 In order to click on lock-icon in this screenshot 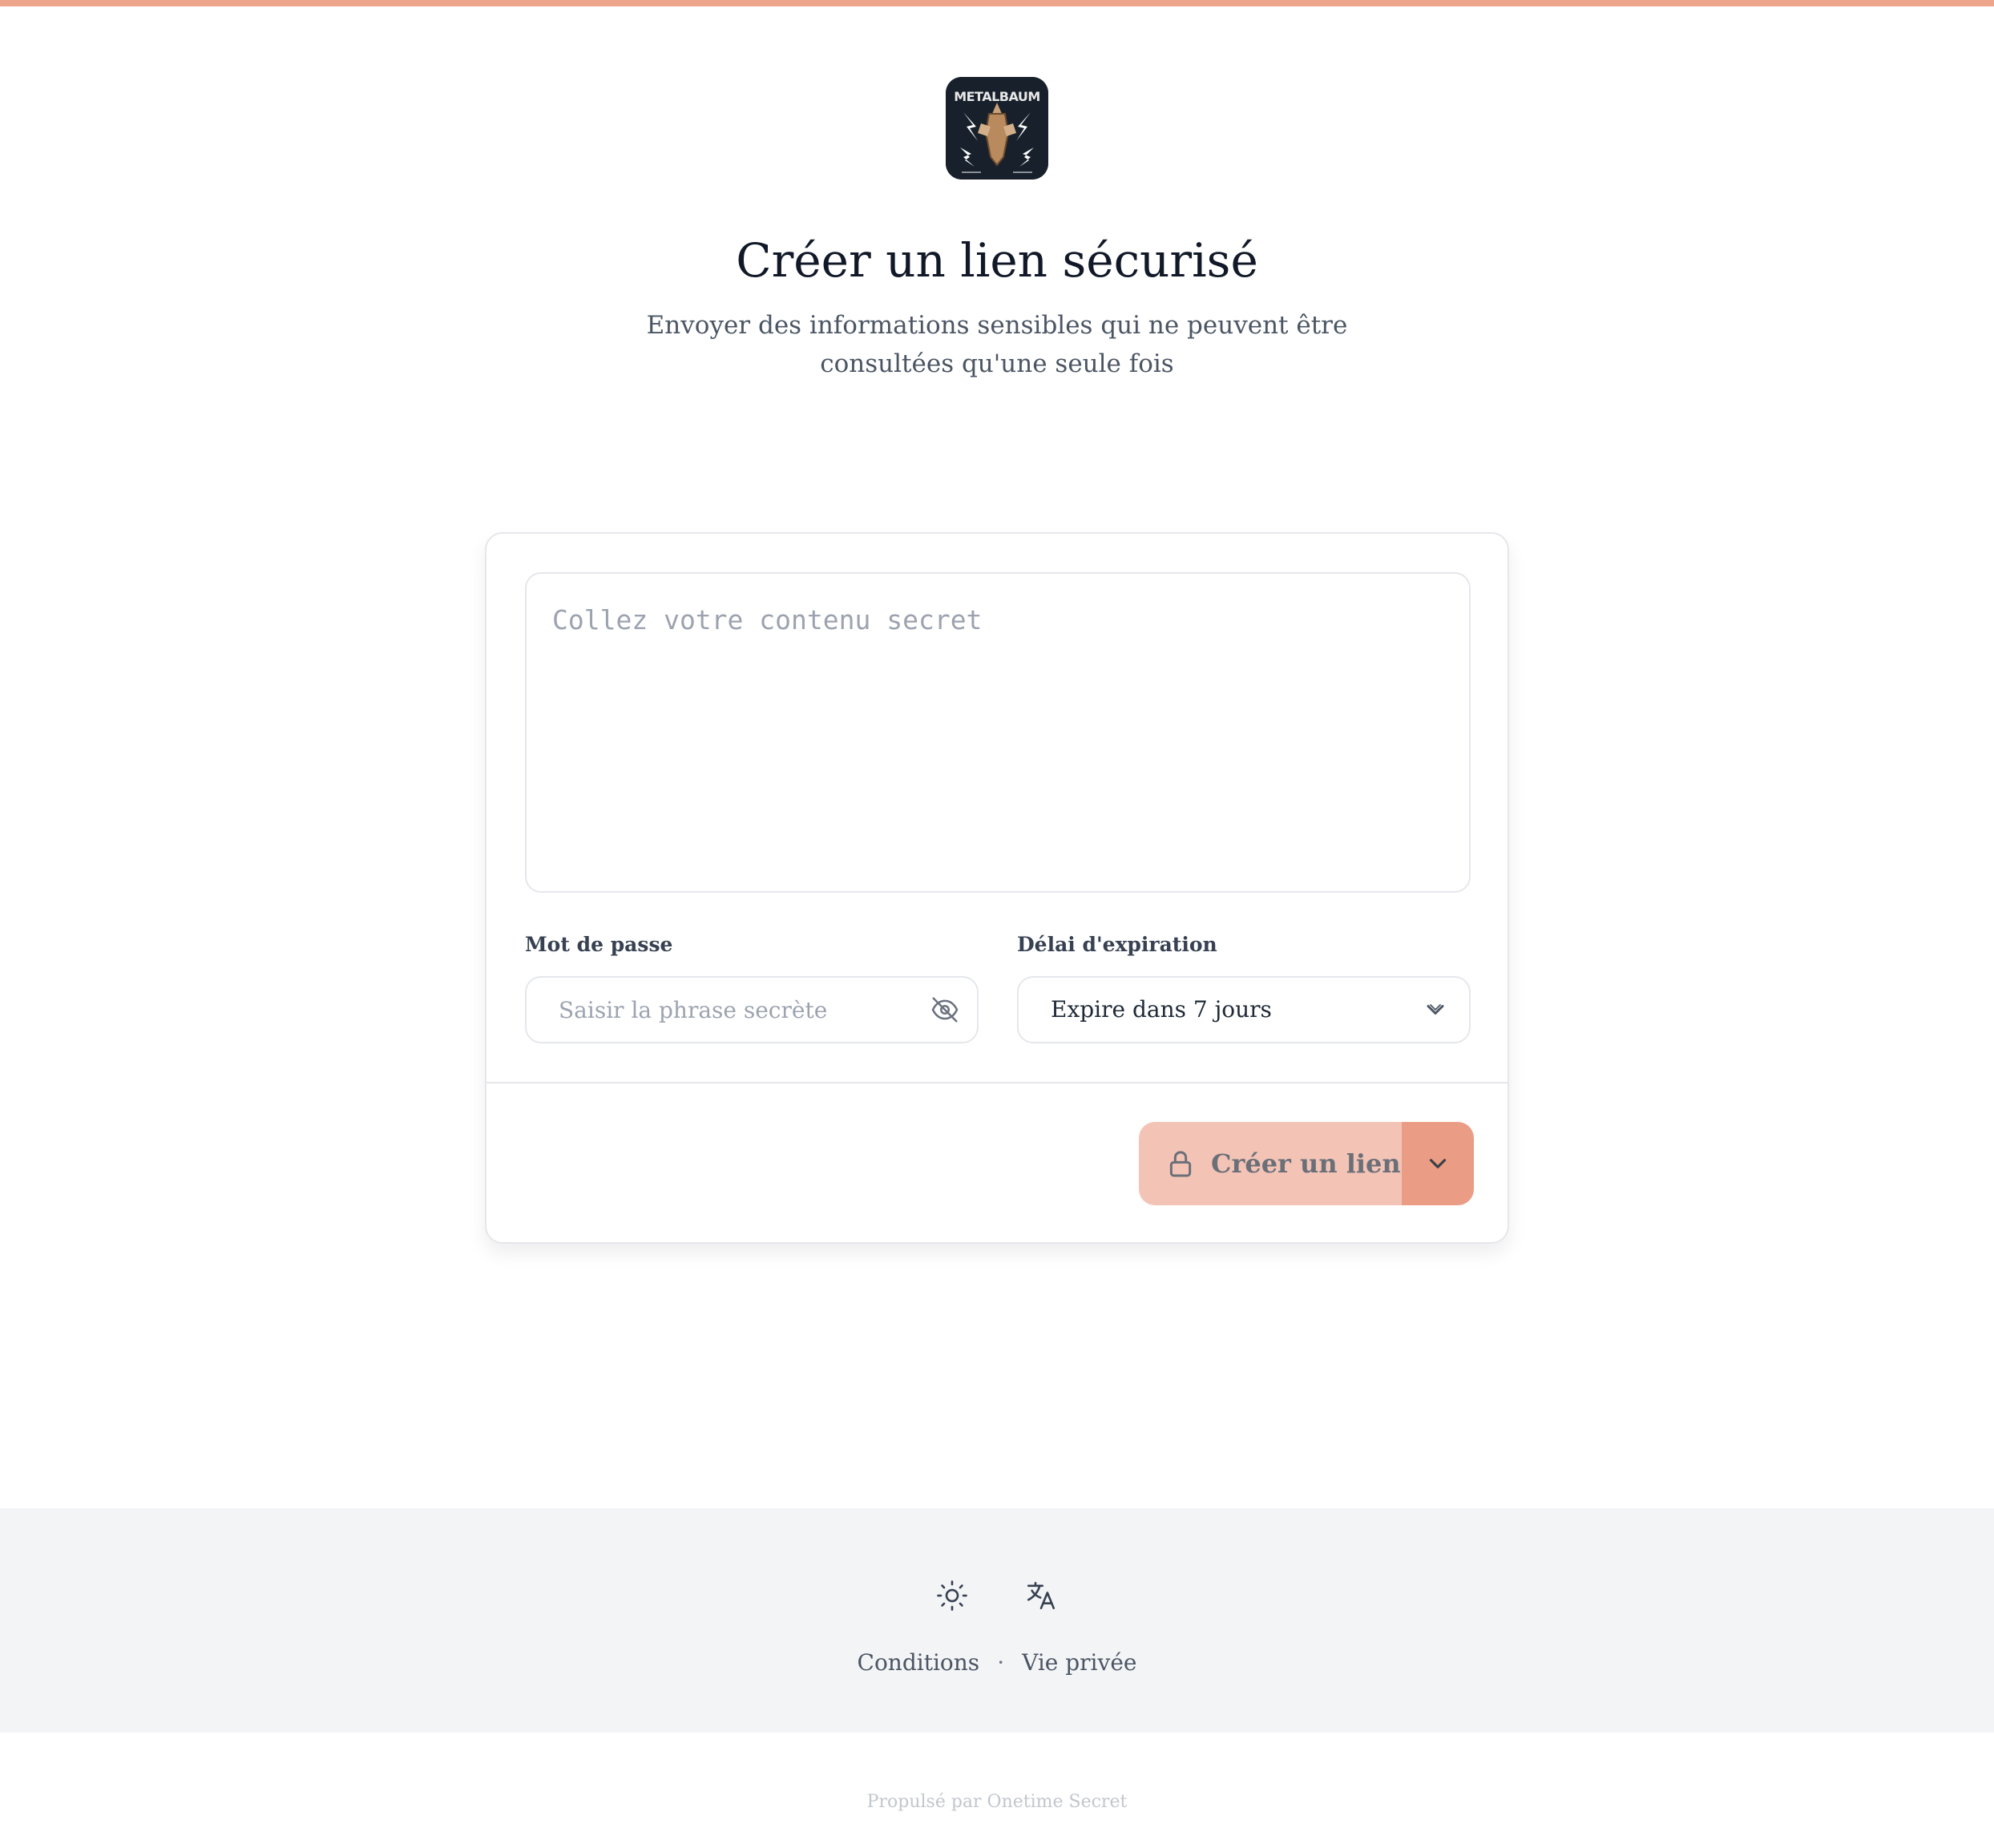, I will do `click(1180, 1164)`.